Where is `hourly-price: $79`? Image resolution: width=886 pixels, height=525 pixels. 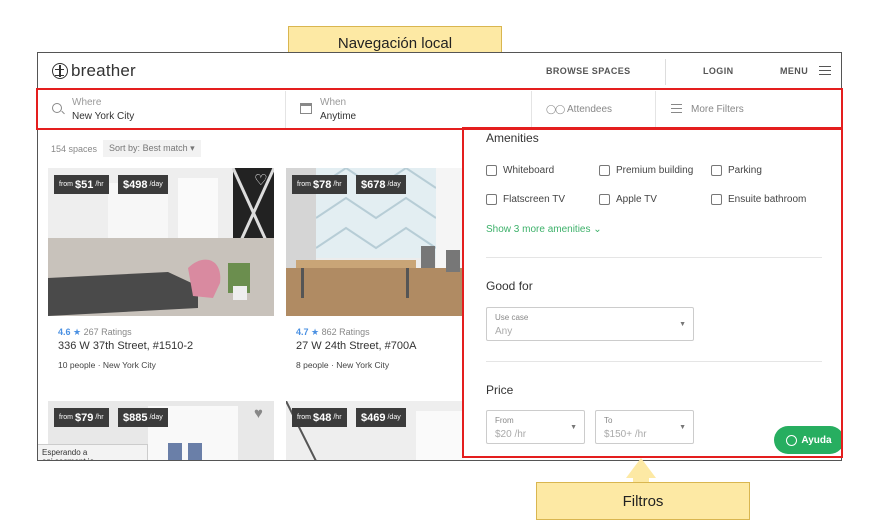 hourly-price: $79 is located at coordinates (84, 417).